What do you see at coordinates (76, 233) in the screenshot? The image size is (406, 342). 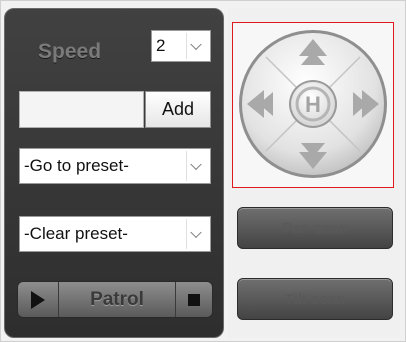 I see `clear-preset-value: -Clear preset-` at bounding box center [76, 233].